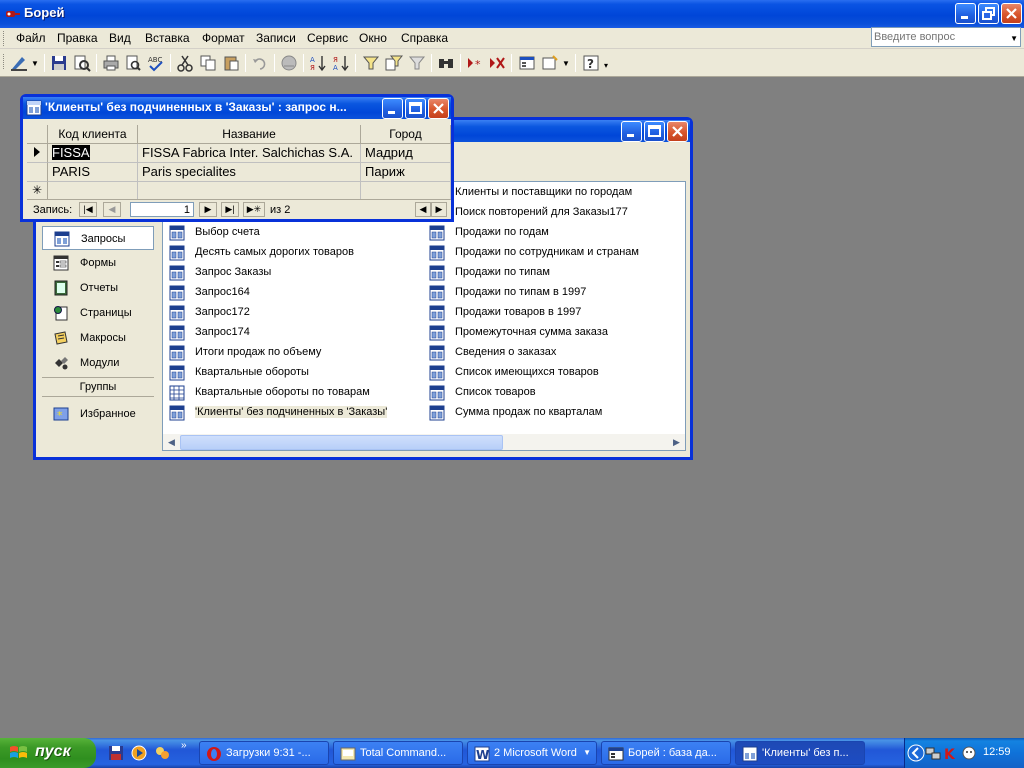  I want to click on column-header-name: Название, so click(249, 134).